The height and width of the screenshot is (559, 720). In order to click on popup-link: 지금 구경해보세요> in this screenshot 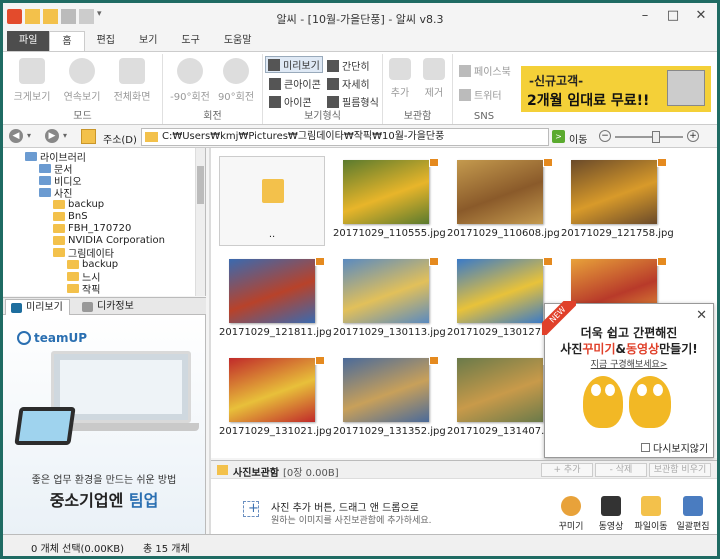, I will do `click(629, 363)`.